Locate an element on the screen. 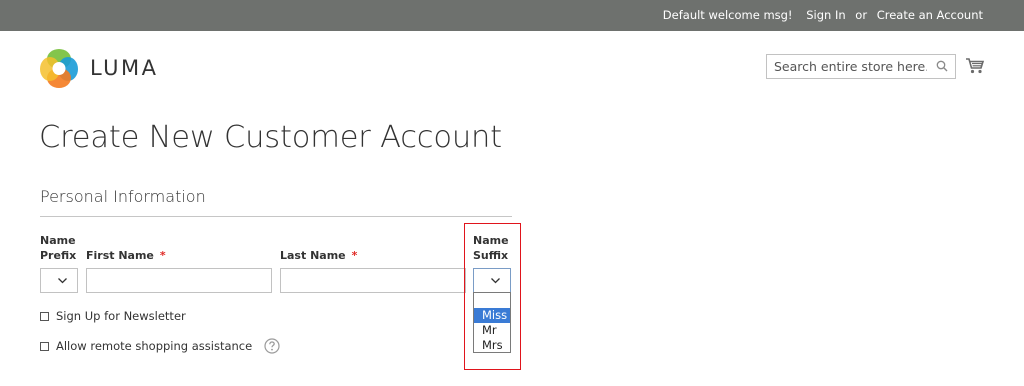 This screenshot has width=1024, height=386. sign-in-link: Sign In is located at coordinates (825, 15).